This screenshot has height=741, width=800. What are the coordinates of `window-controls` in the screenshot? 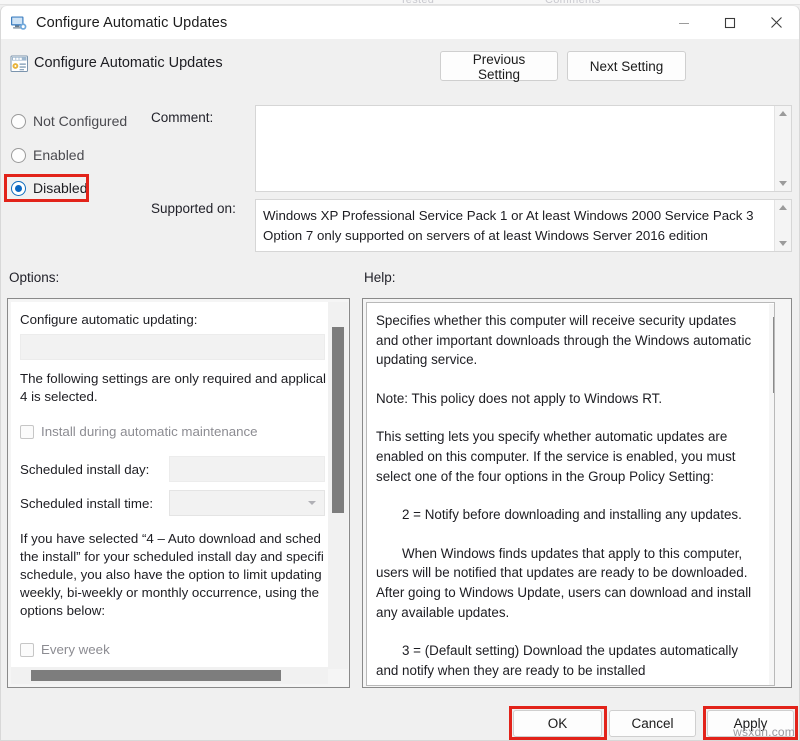 It's located at (730, 22).